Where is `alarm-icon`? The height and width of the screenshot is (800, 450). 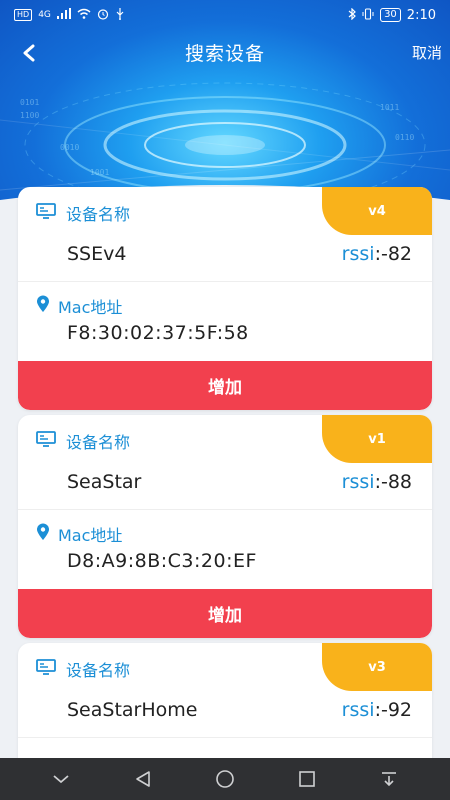 alarm-icon is located at coordinates (103, 15).